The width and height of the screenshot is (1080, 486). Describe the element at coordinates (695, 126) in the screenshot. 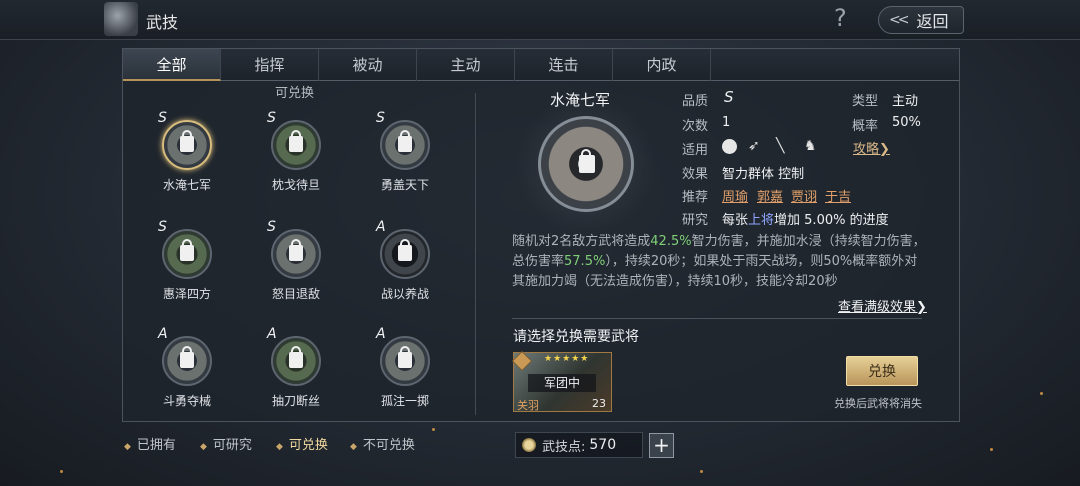

I see `count-label: 次数` at that location.